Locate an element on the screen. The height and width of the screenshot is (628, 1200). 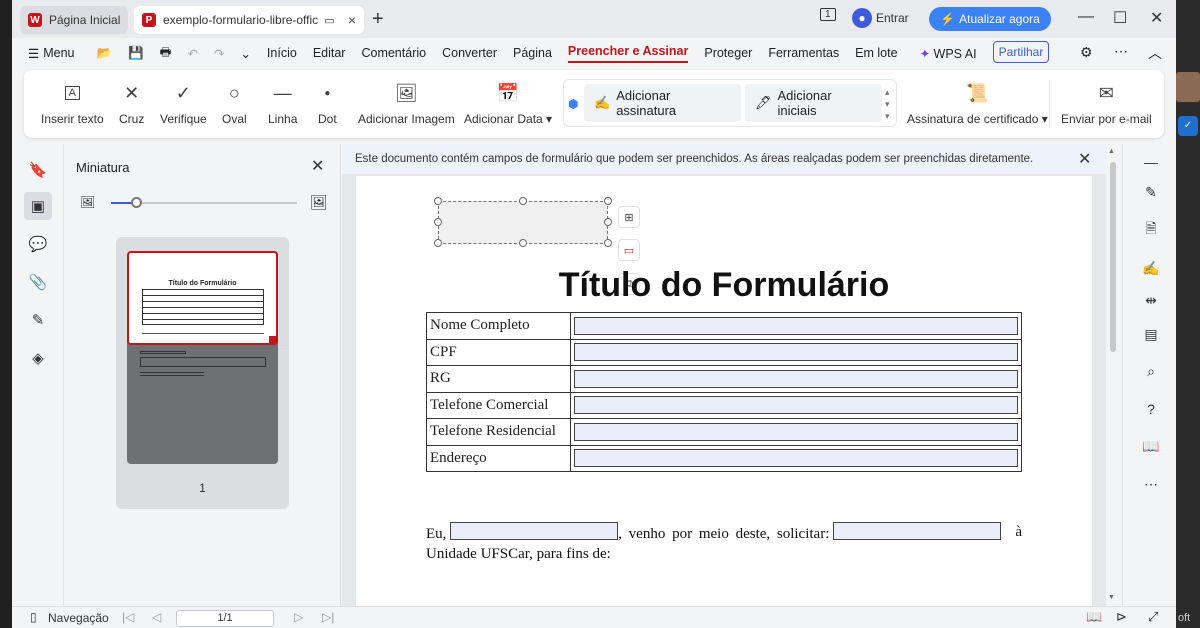
add-date-button: 📅 Adicionar Data ▾ is located at coordinates (508, 104).